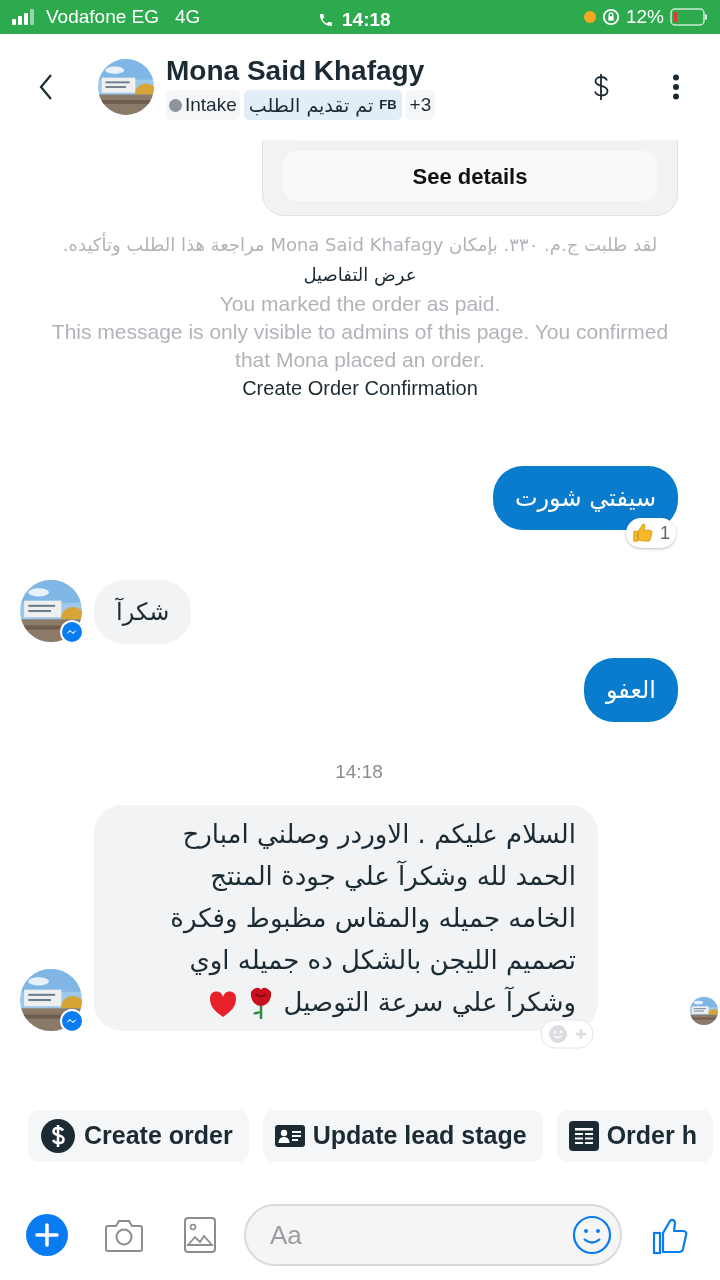  I want to click on table-icon, so click(583, 1136).